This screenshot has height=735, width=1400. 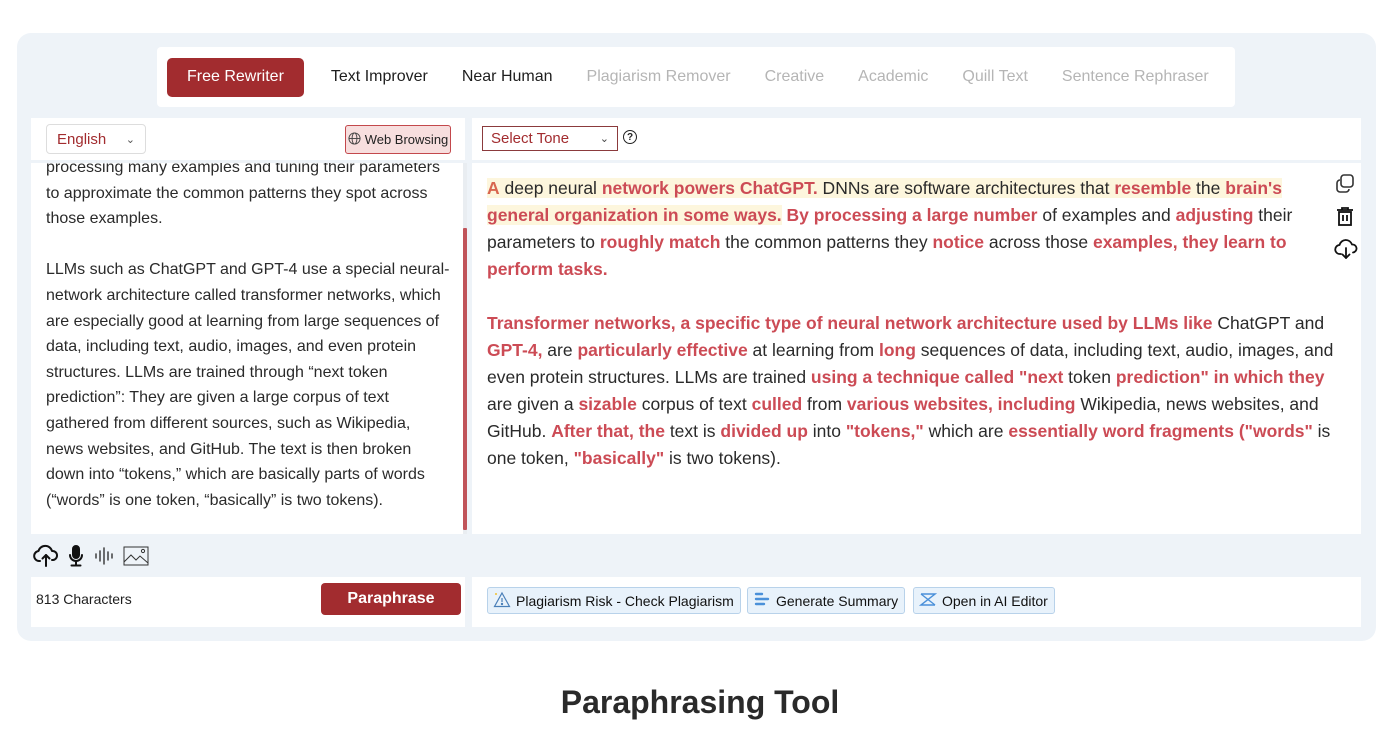 What do you see at coordinates (995, 600) in the screenshot?
I see `open-ai-editor-label: Open in AI Editor` at bounding box center [995, 600].